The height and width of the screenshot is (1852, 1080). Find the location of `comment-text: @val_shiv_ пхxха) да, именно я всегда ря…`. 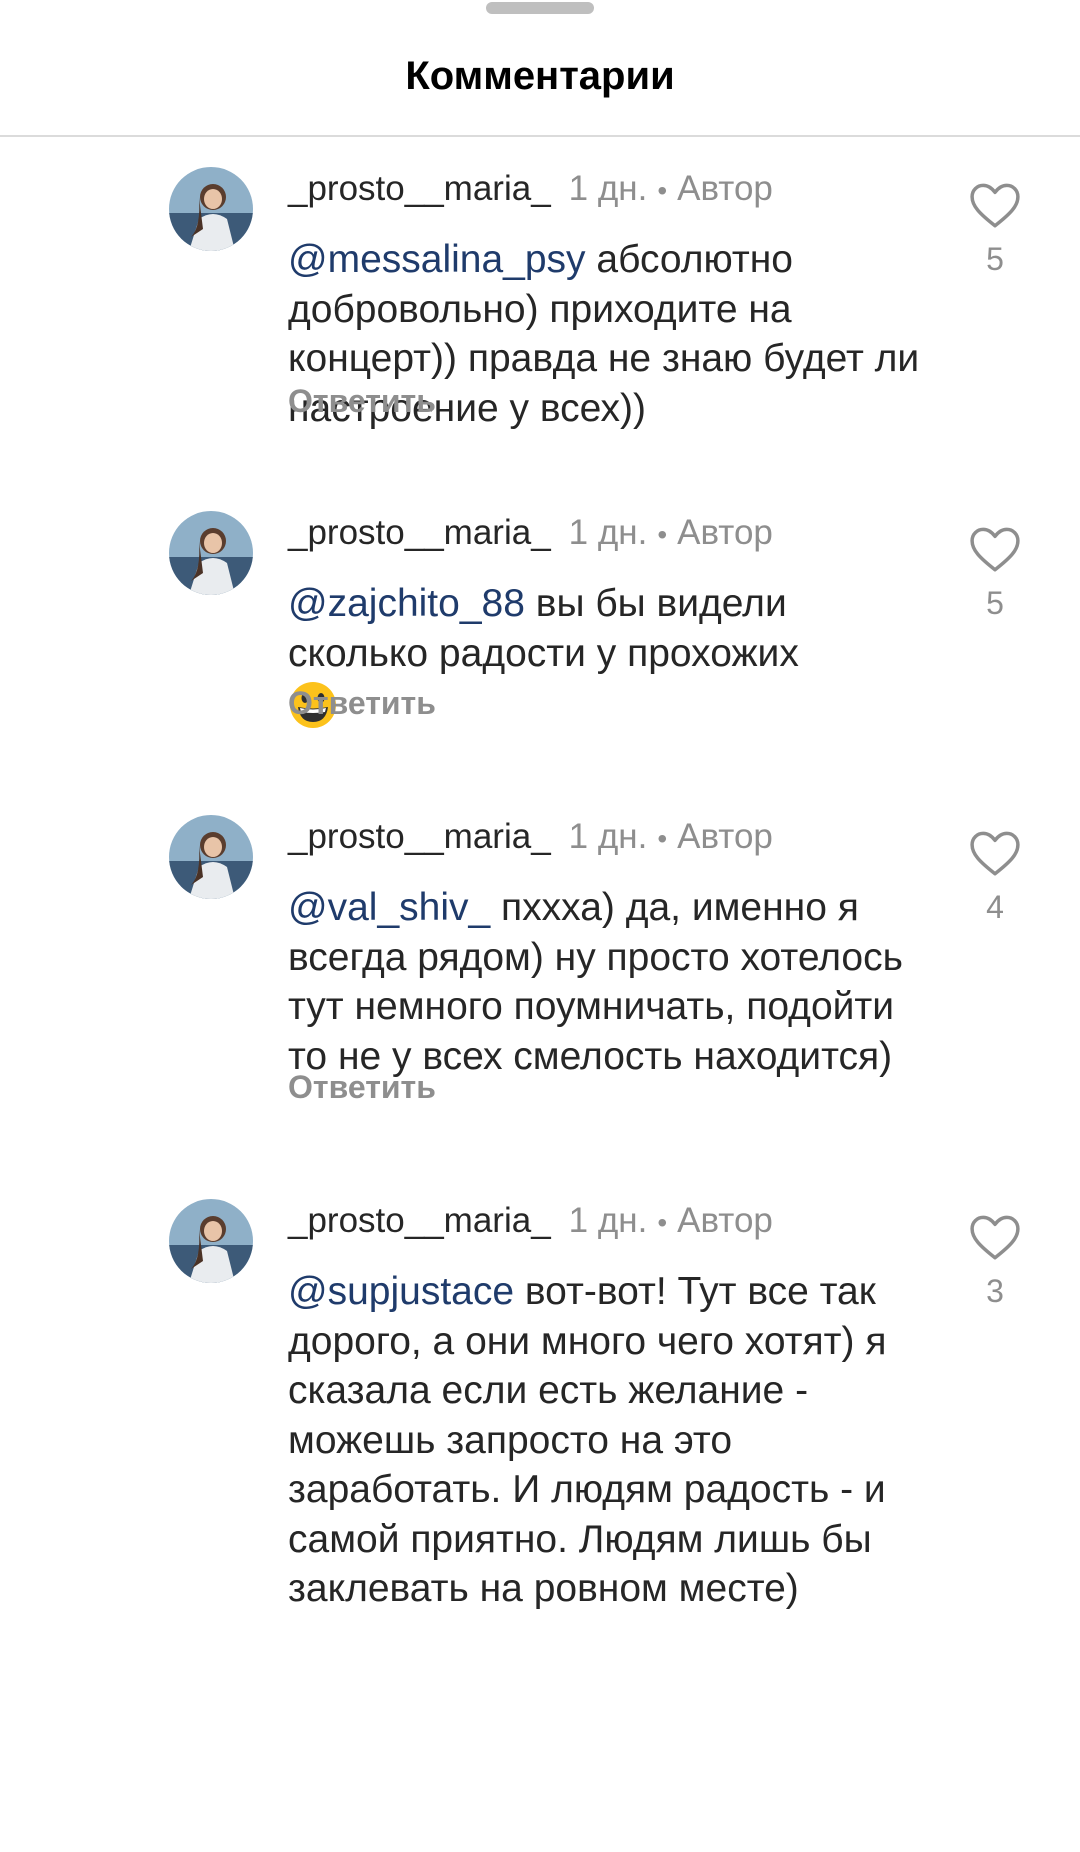

comment-text: @val_shiv_ пхxха) да, именно я всегда ря… is located at coordinates (608, 982).